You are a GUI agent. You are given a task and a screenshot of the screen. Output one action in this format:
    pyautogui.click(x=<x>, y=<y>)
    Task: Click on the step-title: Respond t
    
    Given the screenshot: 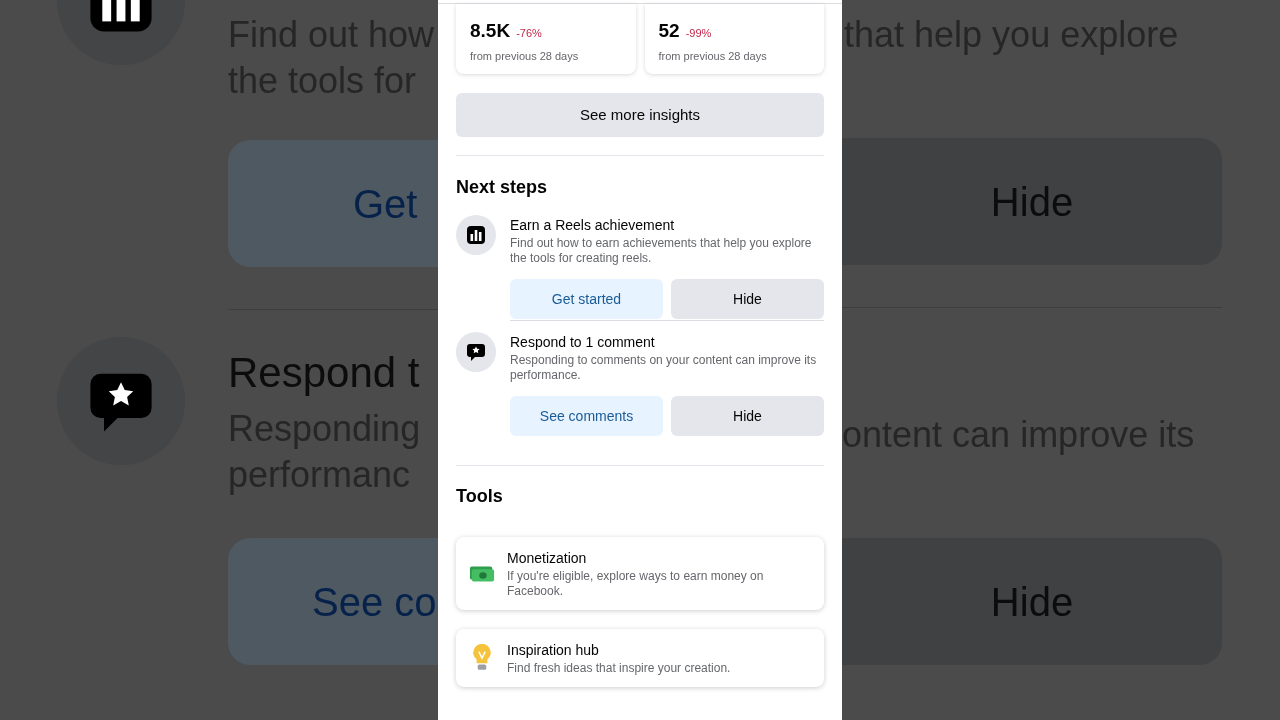 What is the action you would take?
    pyautogui.click(x=324, y=373)
    